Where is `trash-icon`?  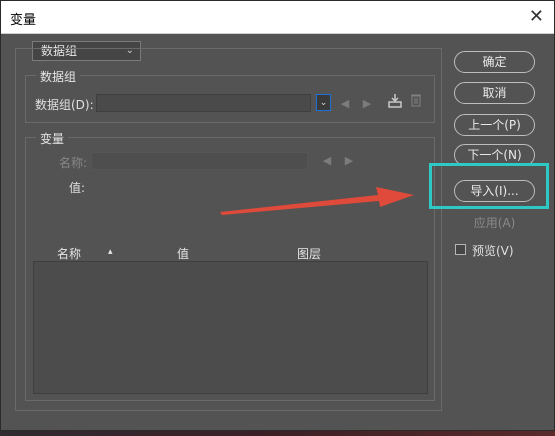
trash-icon is located at coordinates (416, 102).